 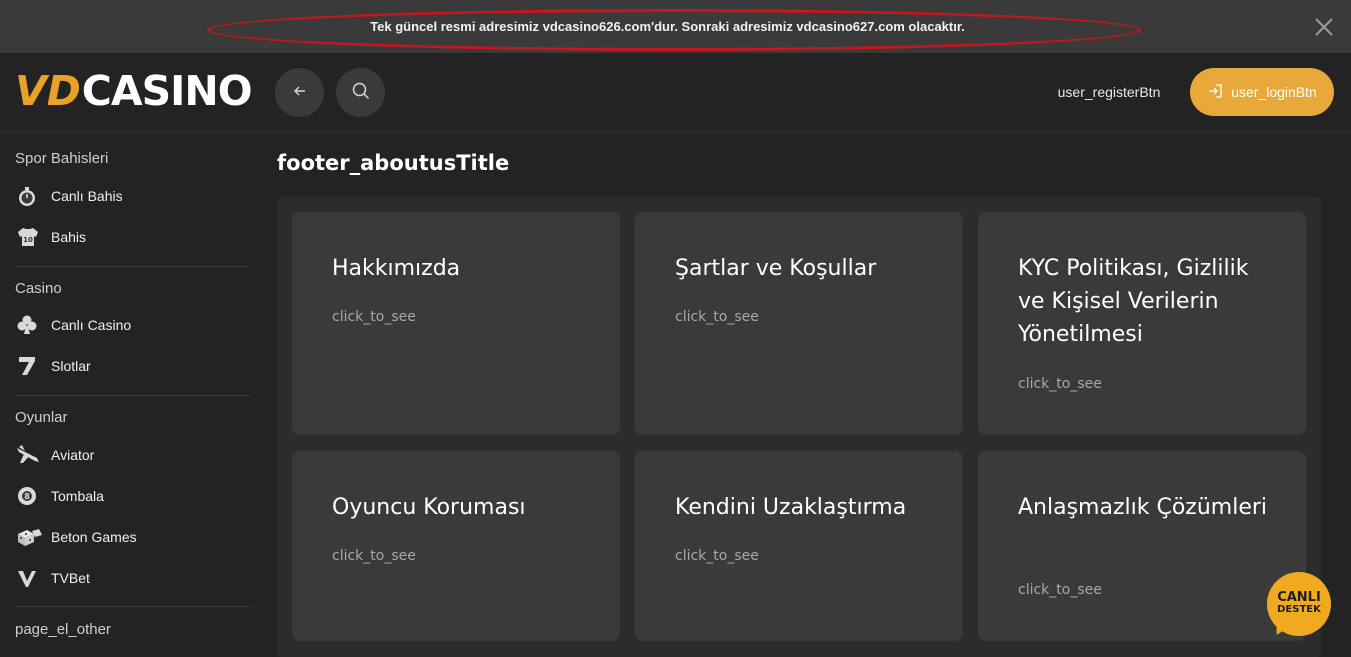 What do you see at coordinates (1299, 597) in the screenshot?
I see `support-line-1: CANLI` at bounding box center [1299, 597].